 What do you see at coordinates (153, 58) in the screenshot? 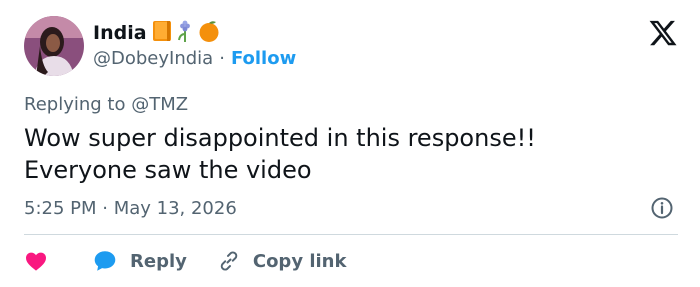
I see `user-handle: @DobeyIndia` at bounding box center [153, 58].